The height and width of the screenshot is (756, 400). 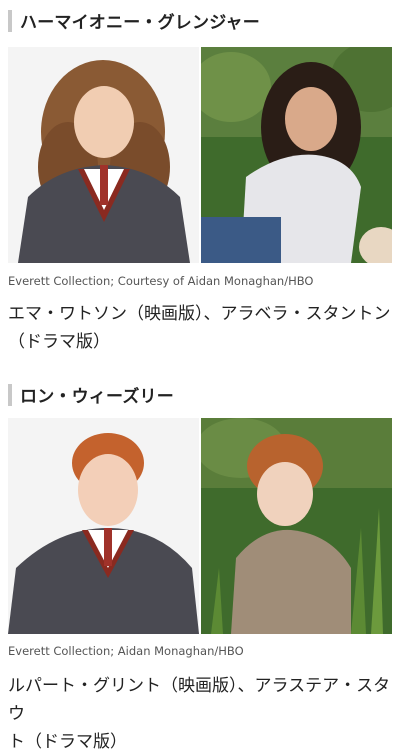 I want to click on photo-caption: ルパート・グリント（映画版）、アラステア・スタウ ト（ドラマ版）, so click(x=202, y=714).